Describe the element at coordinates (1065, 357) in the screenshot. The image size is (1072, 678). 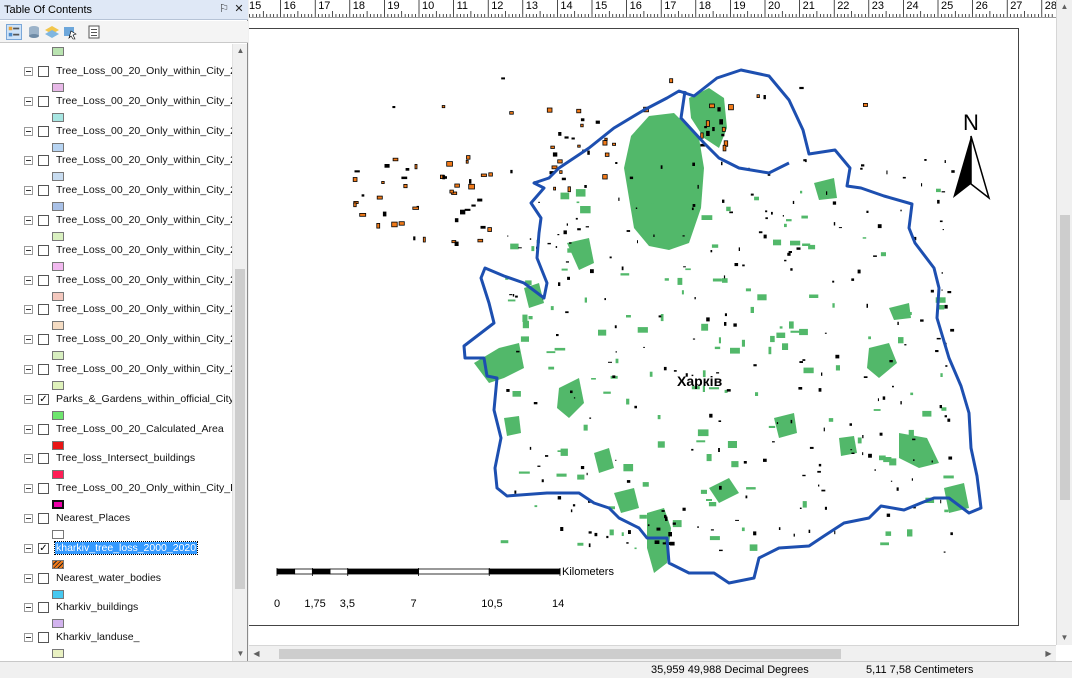
I see `vertical-scrollbar-thumb` at that location.